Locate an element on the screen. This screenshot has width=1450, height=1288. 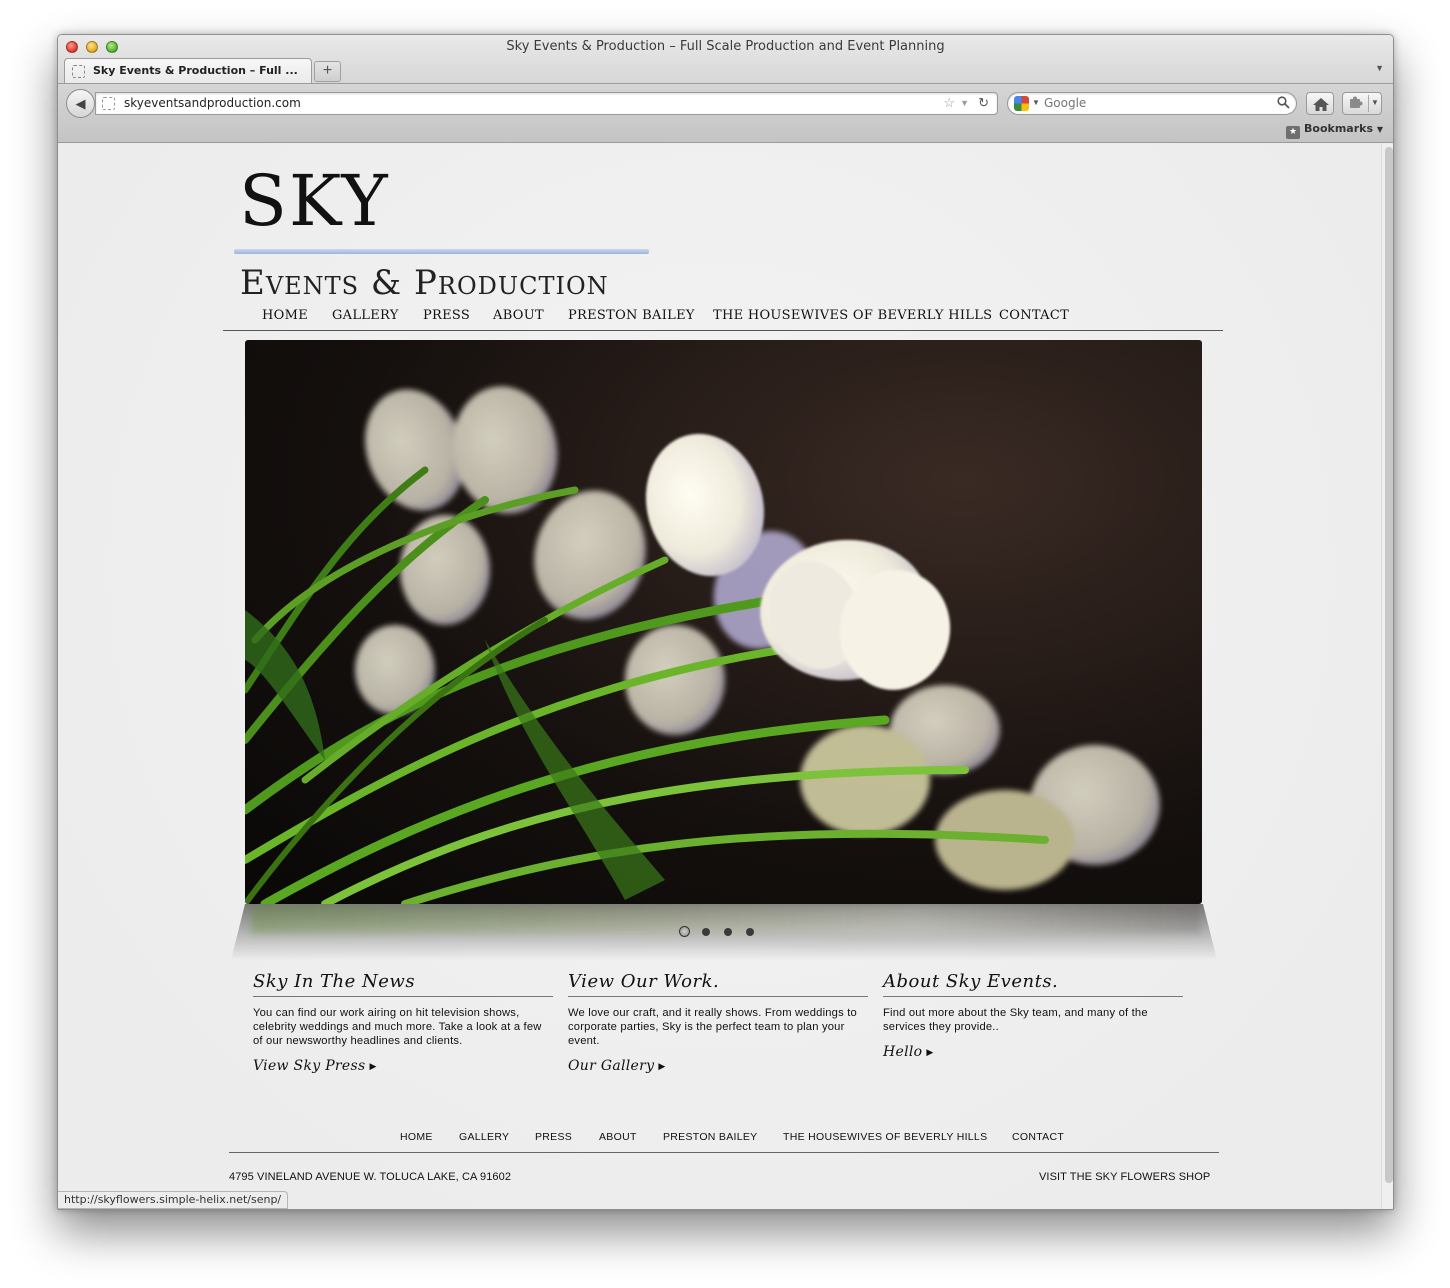
addon-dropdown-icon: ▼ is located at coordinates (1375, 102).